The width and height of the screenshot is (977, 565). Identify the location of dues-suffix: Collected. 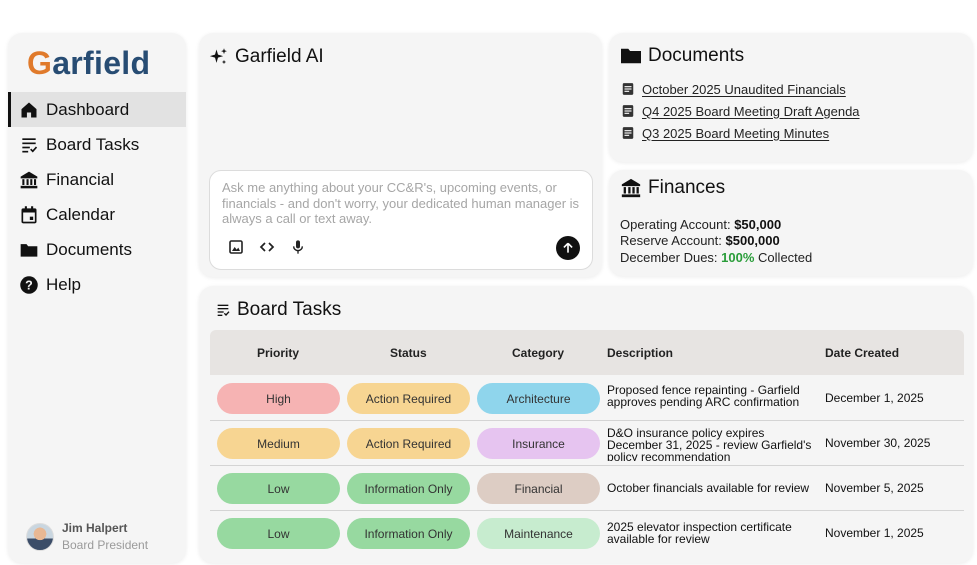
(785, 257).